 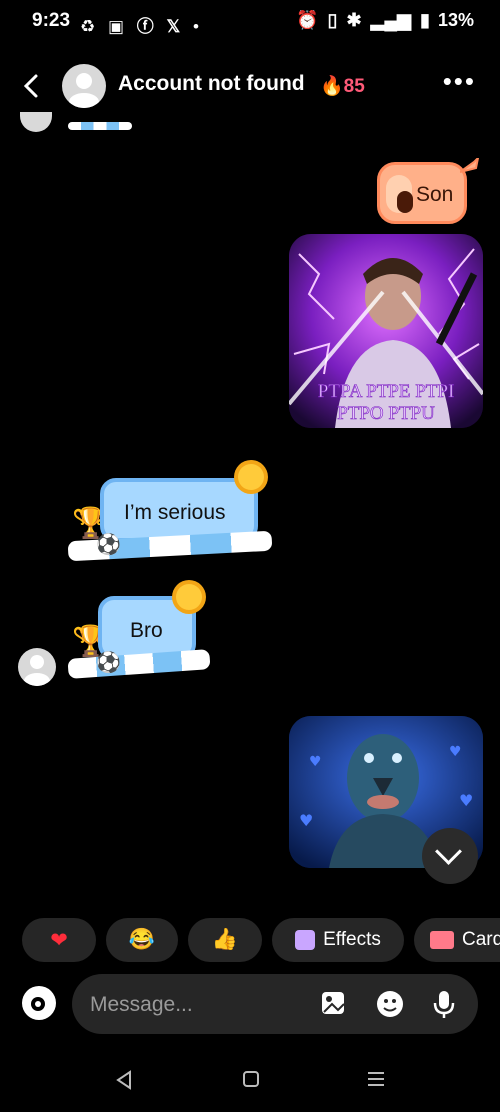 I want to click on alarm-icon: ⏰, so click(x=307, y=20).